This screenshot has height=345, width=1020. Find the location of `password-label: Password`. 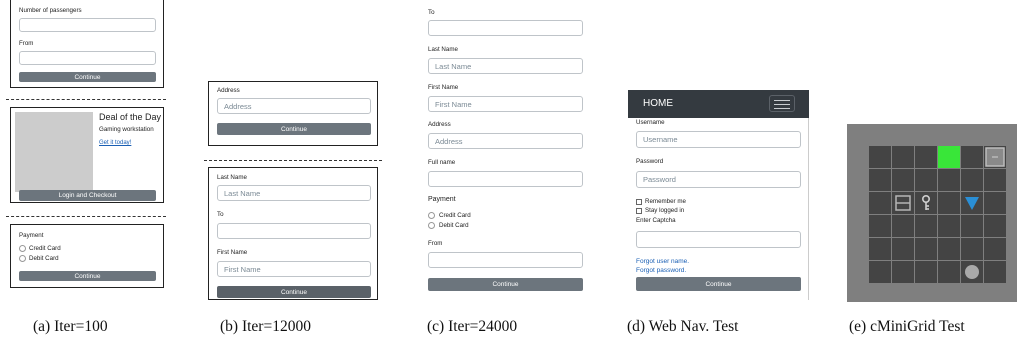

password-label: Password is located at coordinates (650, 161).